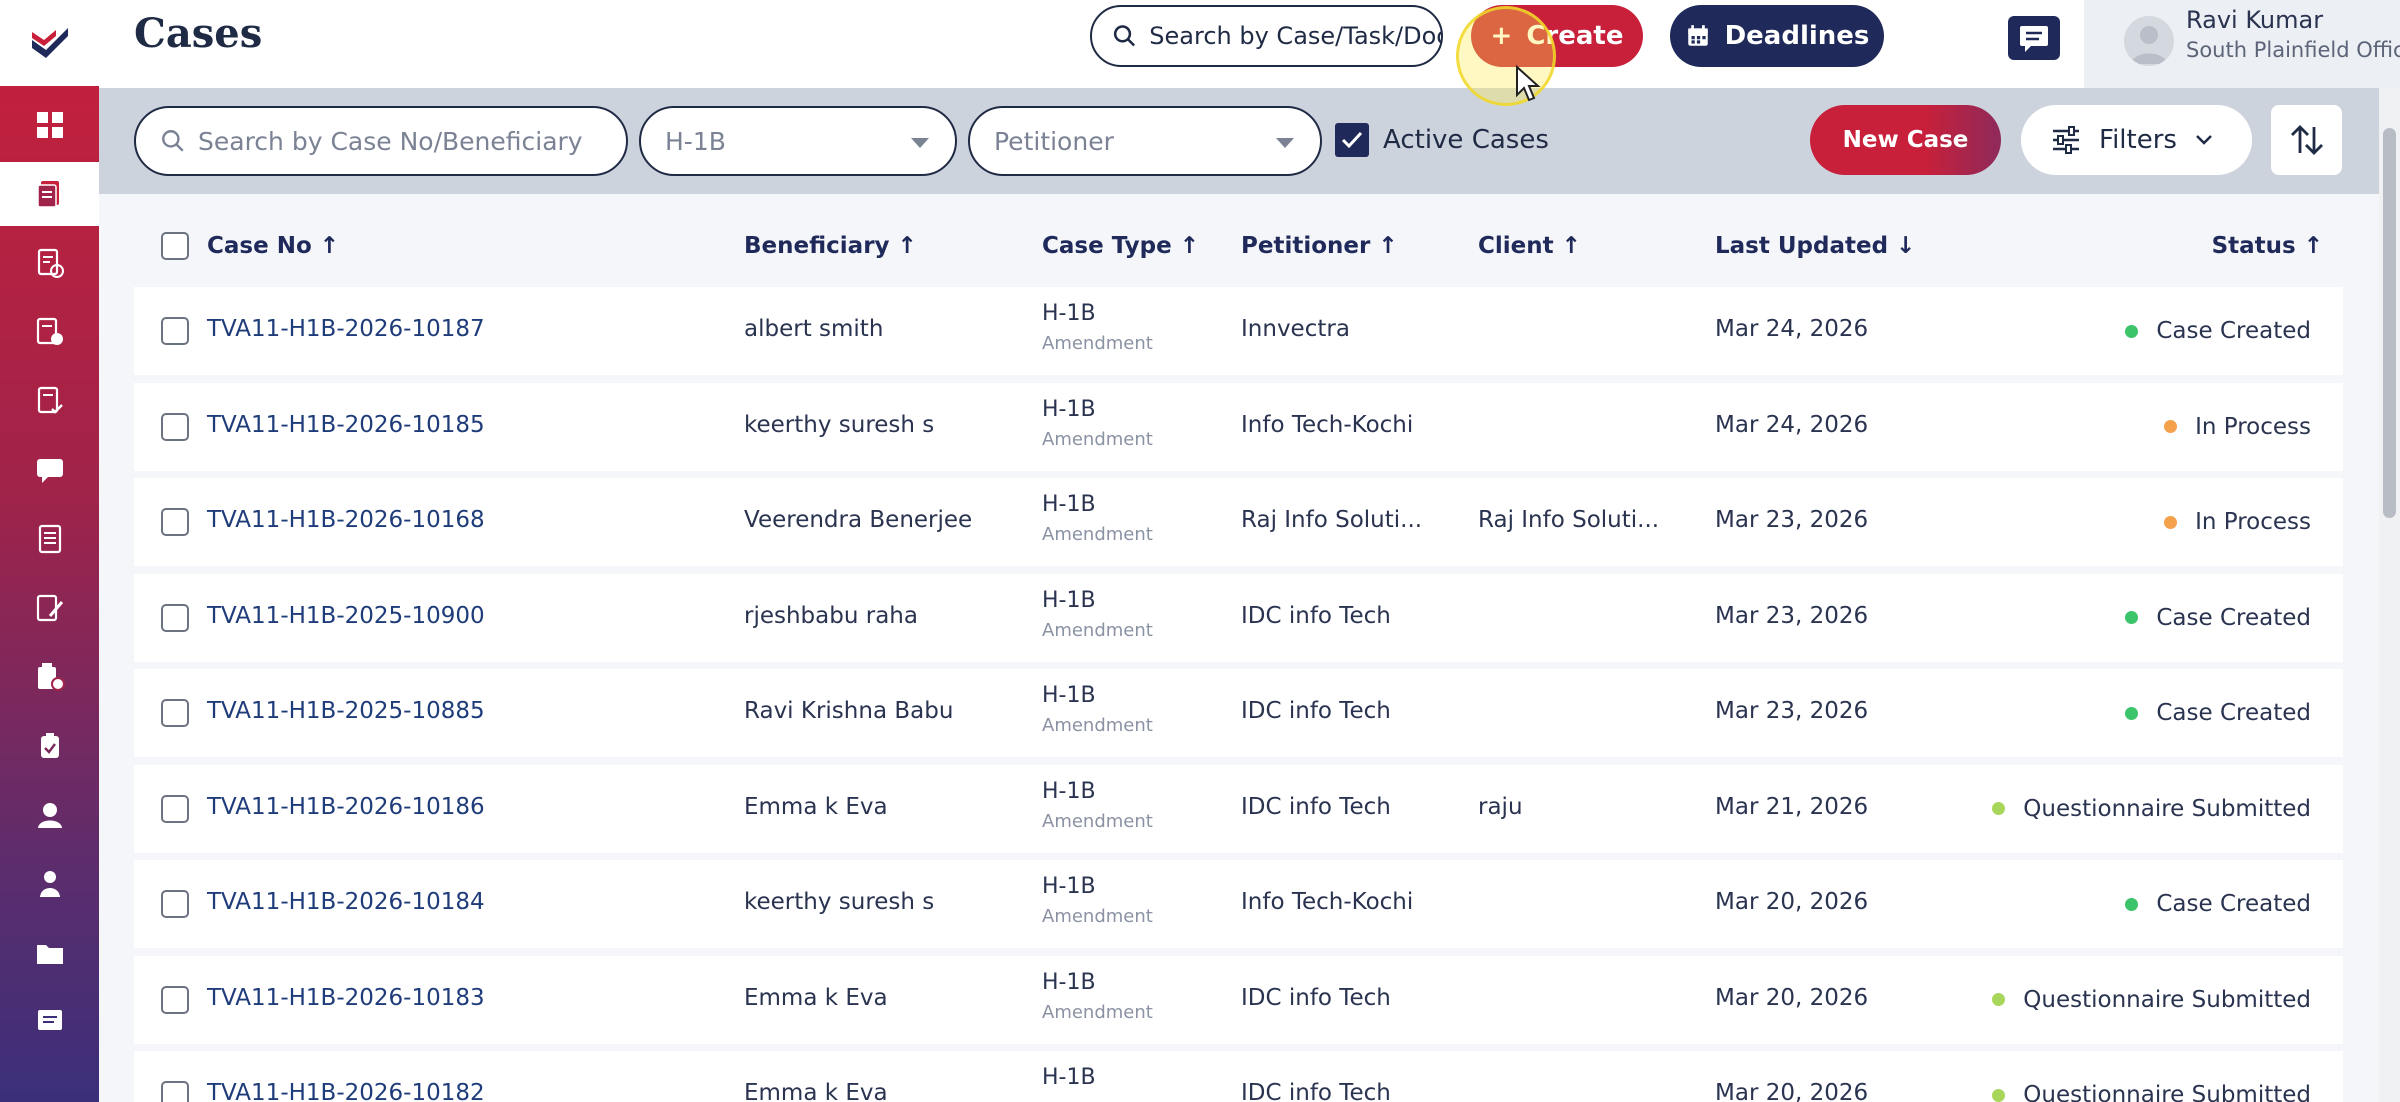 Image resolution: width=2400 pixels, height=1102 pixels. I want to click on petitioner-placeholder: Petitioner, so click(1054, 141).